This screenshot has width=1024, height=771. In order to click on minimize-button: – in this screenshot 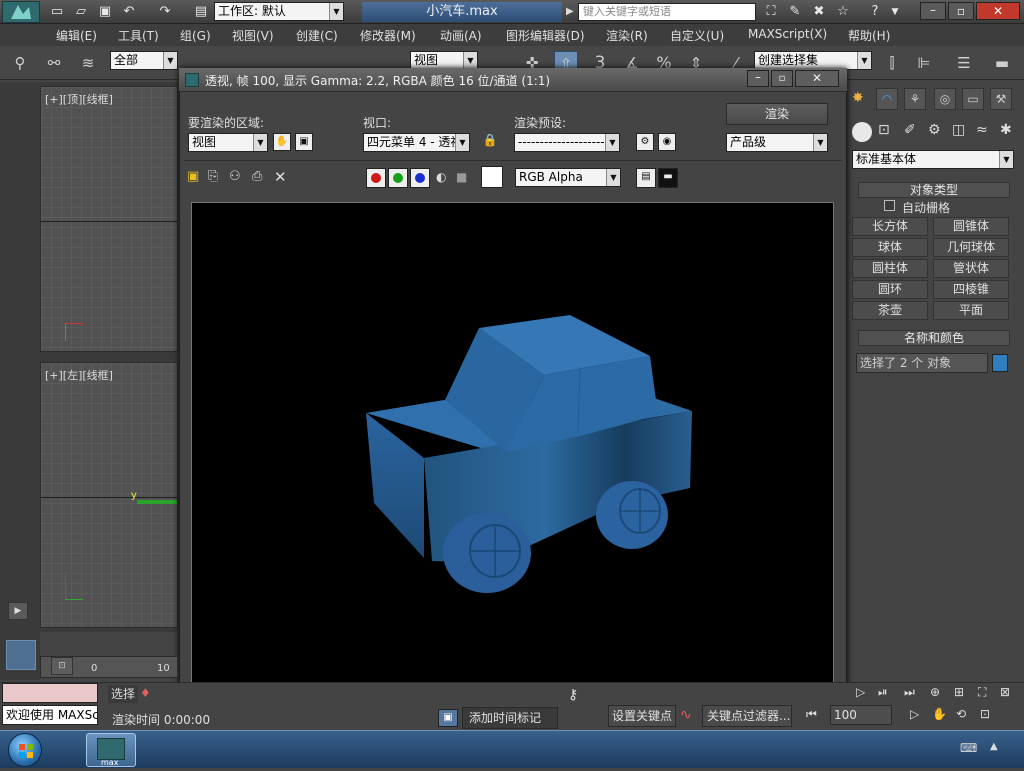, I will do `click(933, 11)`.